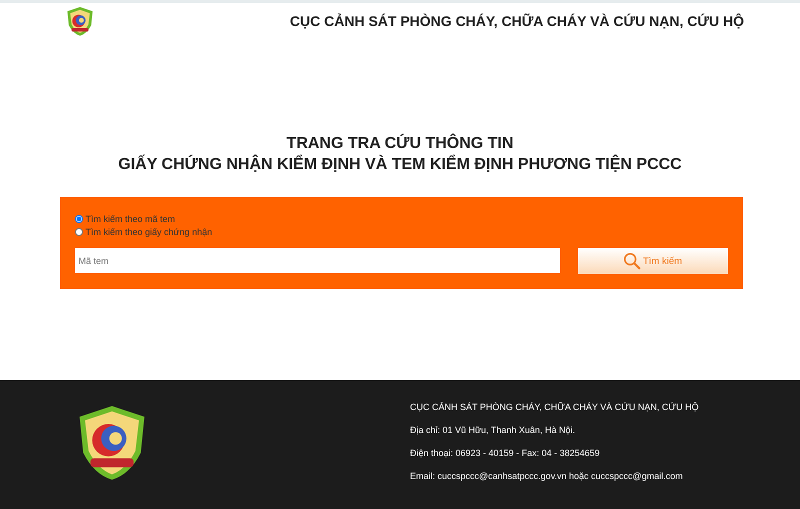 The width and height of the screenshot is (800, 509). I want to click on emblem-logo, so click(80, 20).